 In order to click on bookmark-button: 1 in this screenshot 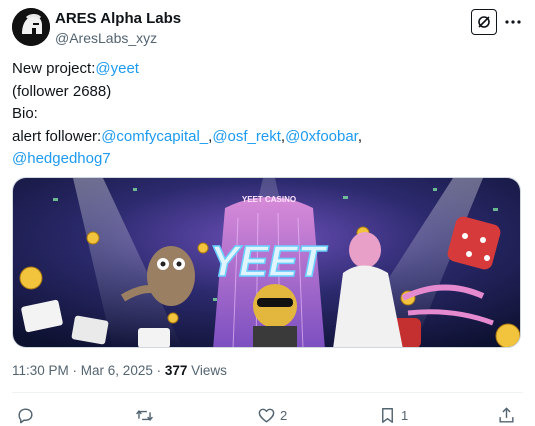, I will do `click(393, 415)`.